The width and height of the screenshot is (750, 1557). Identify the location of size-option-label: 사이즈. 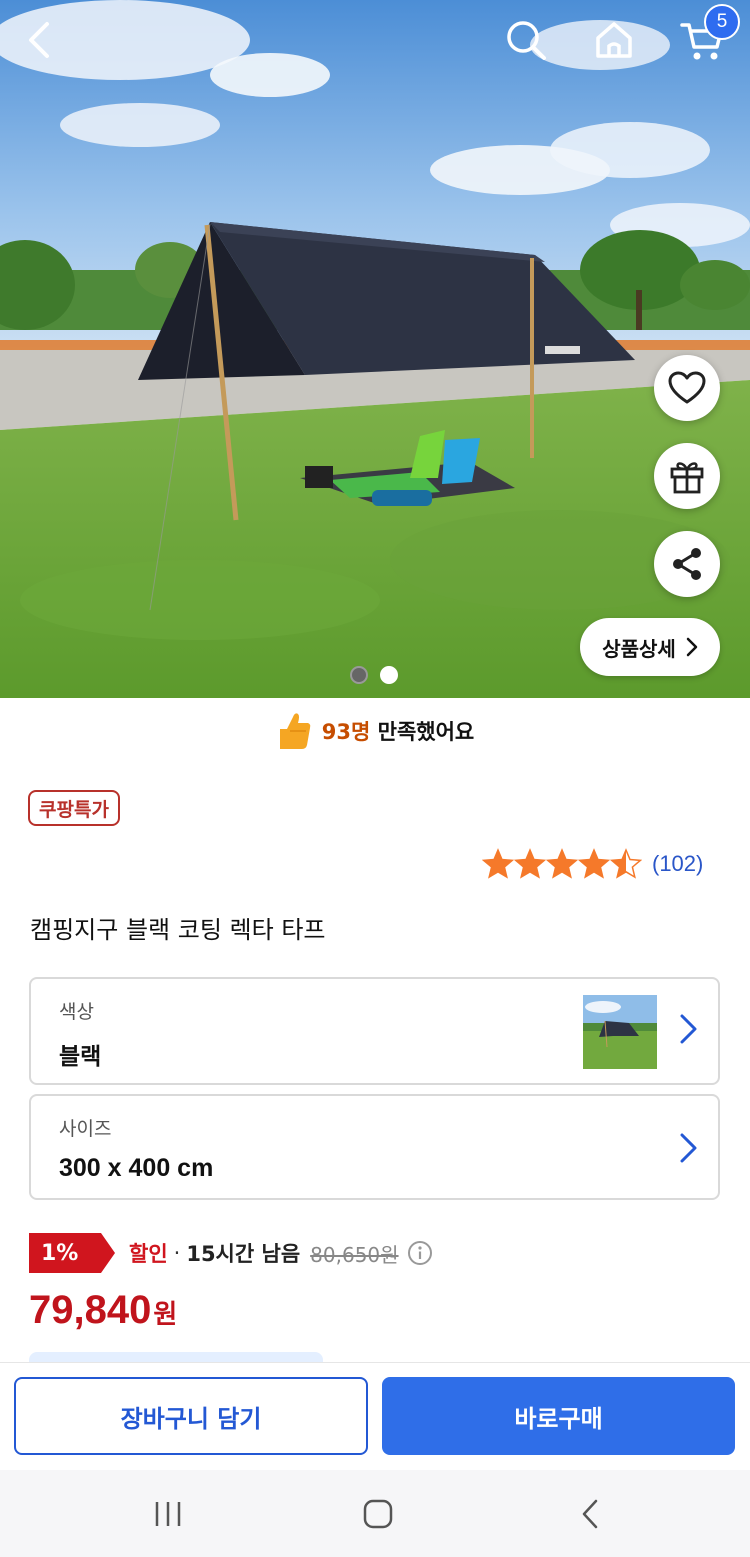
(85, 1129).